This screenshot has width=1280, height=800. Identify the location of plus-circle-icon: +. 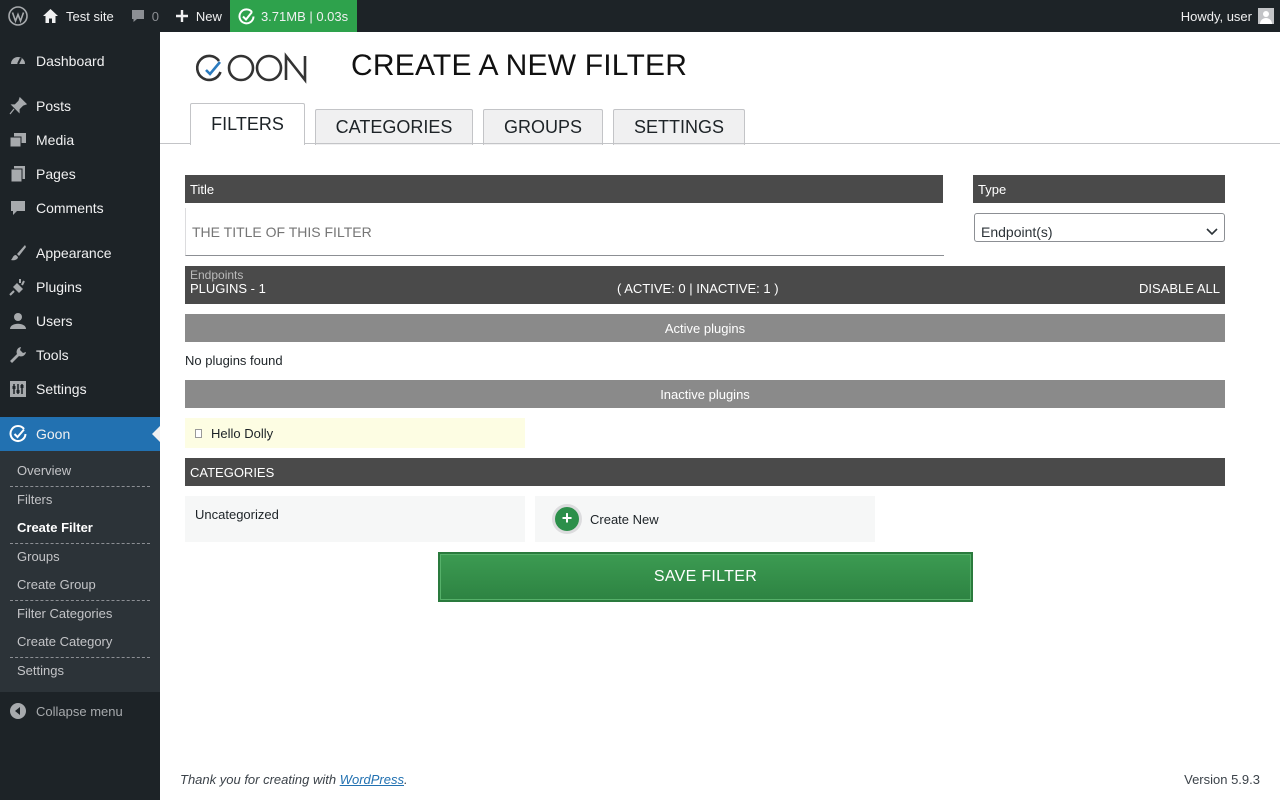
(567, 519).